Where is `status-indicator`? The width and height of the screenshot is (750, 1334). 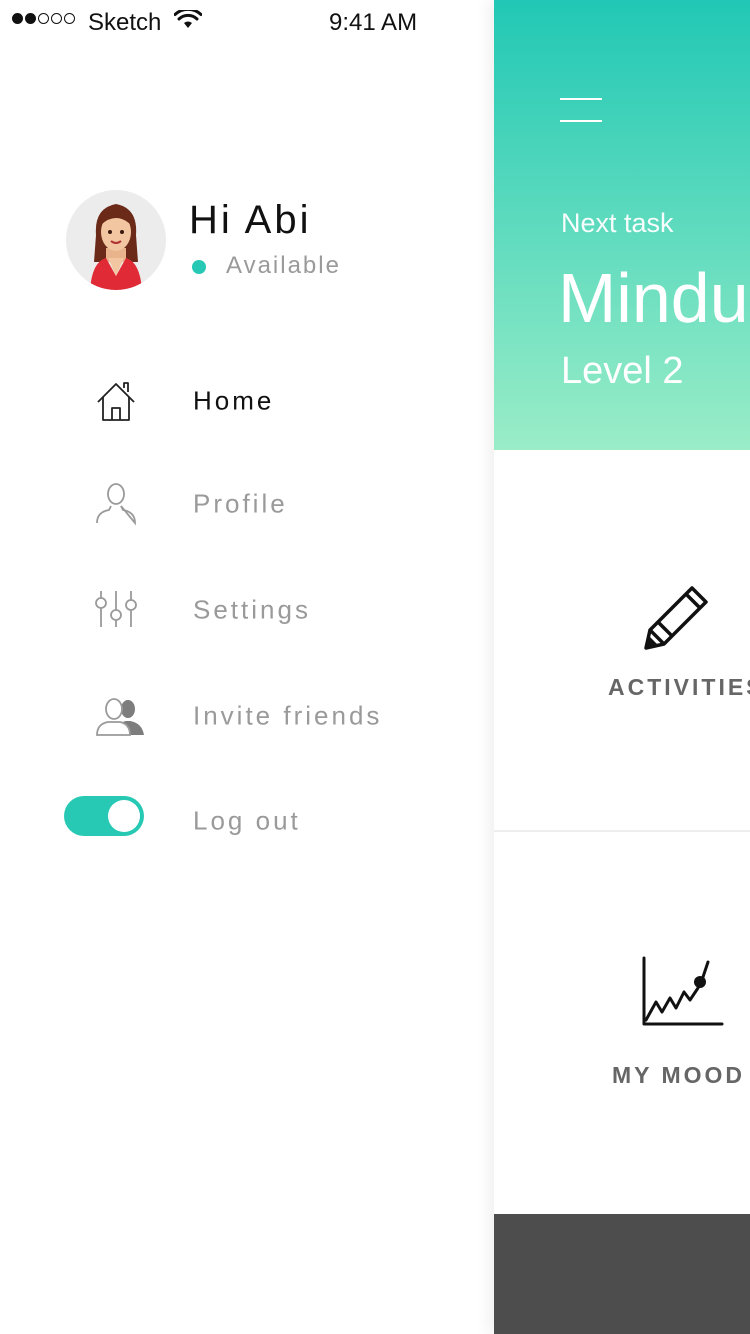 status-indicator is located at coordinates (199, 267).